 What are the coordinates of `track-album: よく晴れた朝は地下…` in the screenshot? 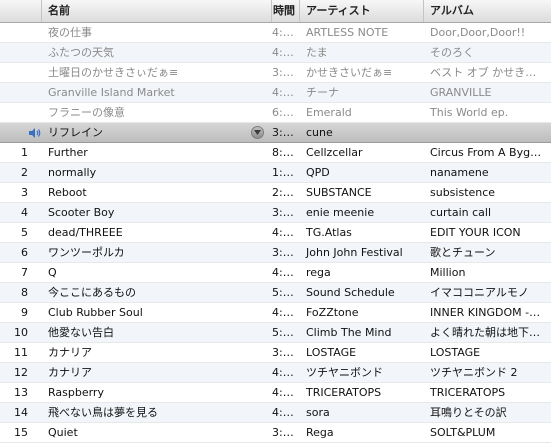 It's located at (485, 332).